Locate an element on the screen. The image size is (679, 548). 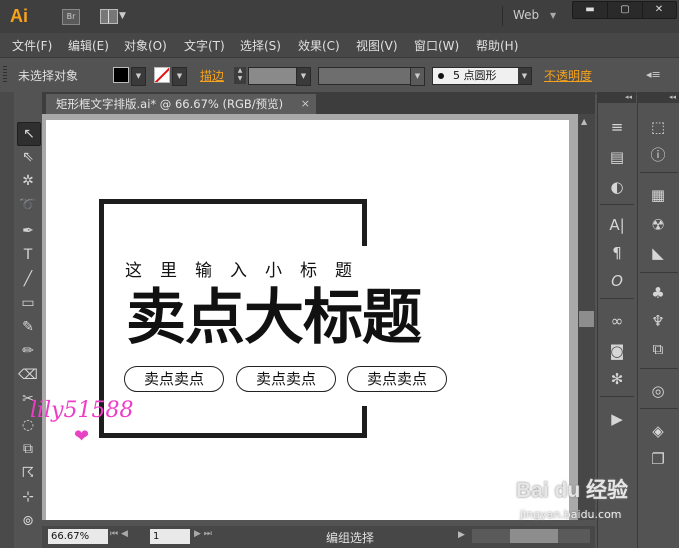
direct-selection-icon: ⇖ is located at coordinates (28, 157).